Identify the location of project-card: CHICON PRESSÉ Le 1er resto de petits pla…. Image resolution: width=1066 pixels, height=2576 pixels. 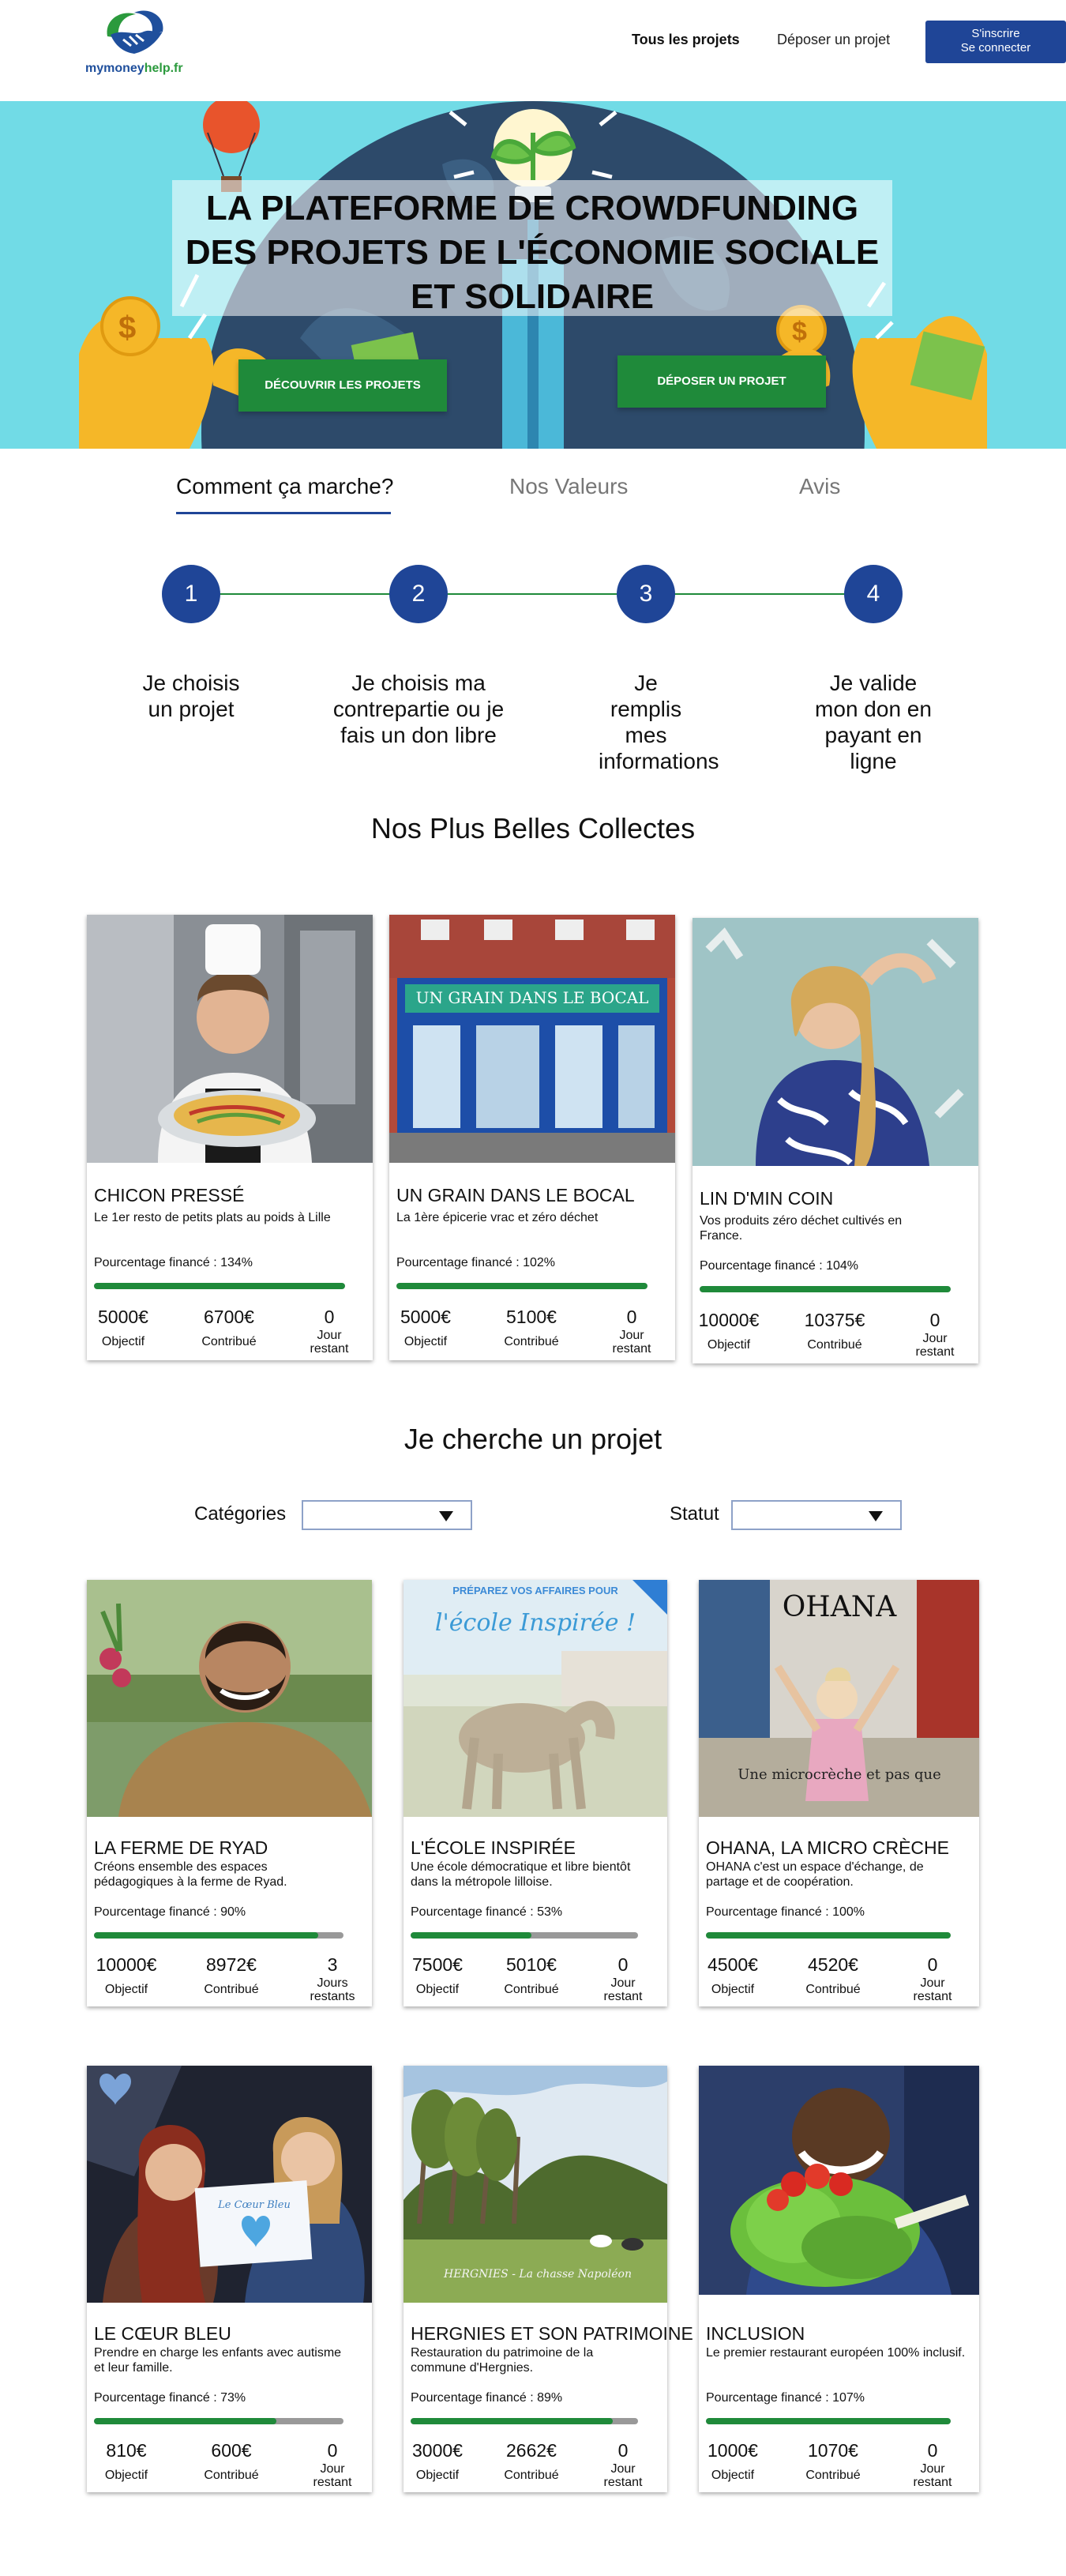
(230, 1137).